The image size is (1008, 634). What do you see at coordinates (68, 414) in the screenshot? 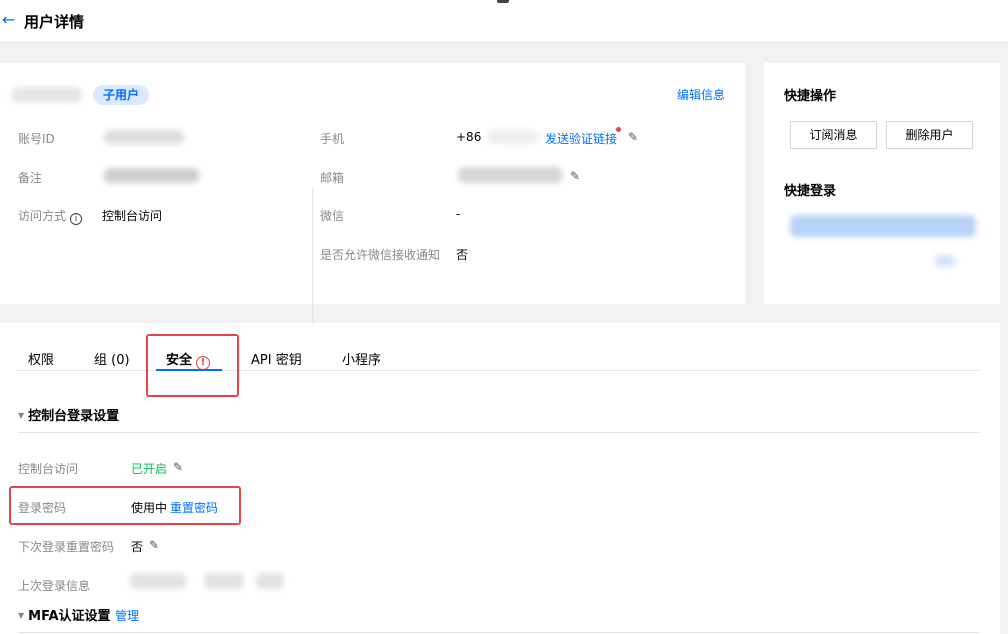
I see `console-login-section-header: ▼ 控制台登录设置` at bounding box center [68, 414].